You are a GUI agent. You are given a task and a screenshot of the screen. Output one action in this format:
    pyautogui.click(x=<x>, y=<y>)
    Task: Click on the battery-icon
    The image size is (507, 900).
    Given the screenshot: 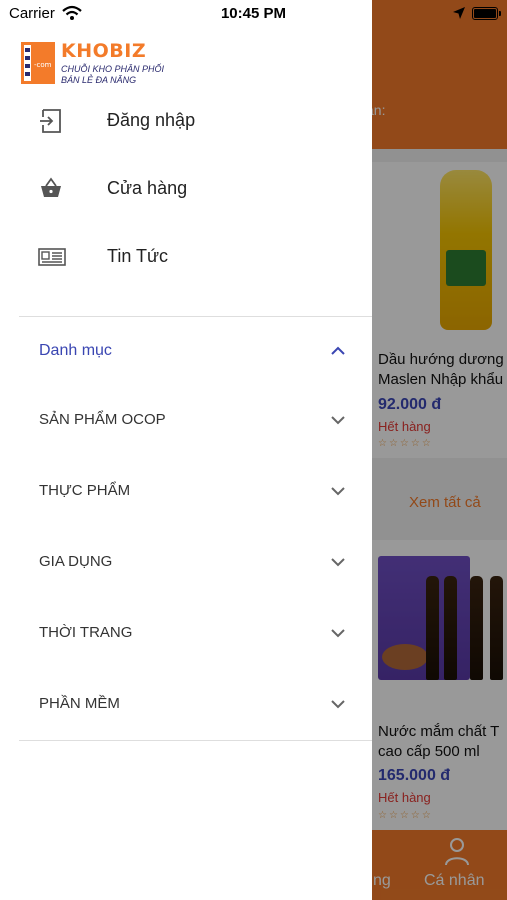 What is the action you would take?
    pyautogui.click(x=485, y=13)
    